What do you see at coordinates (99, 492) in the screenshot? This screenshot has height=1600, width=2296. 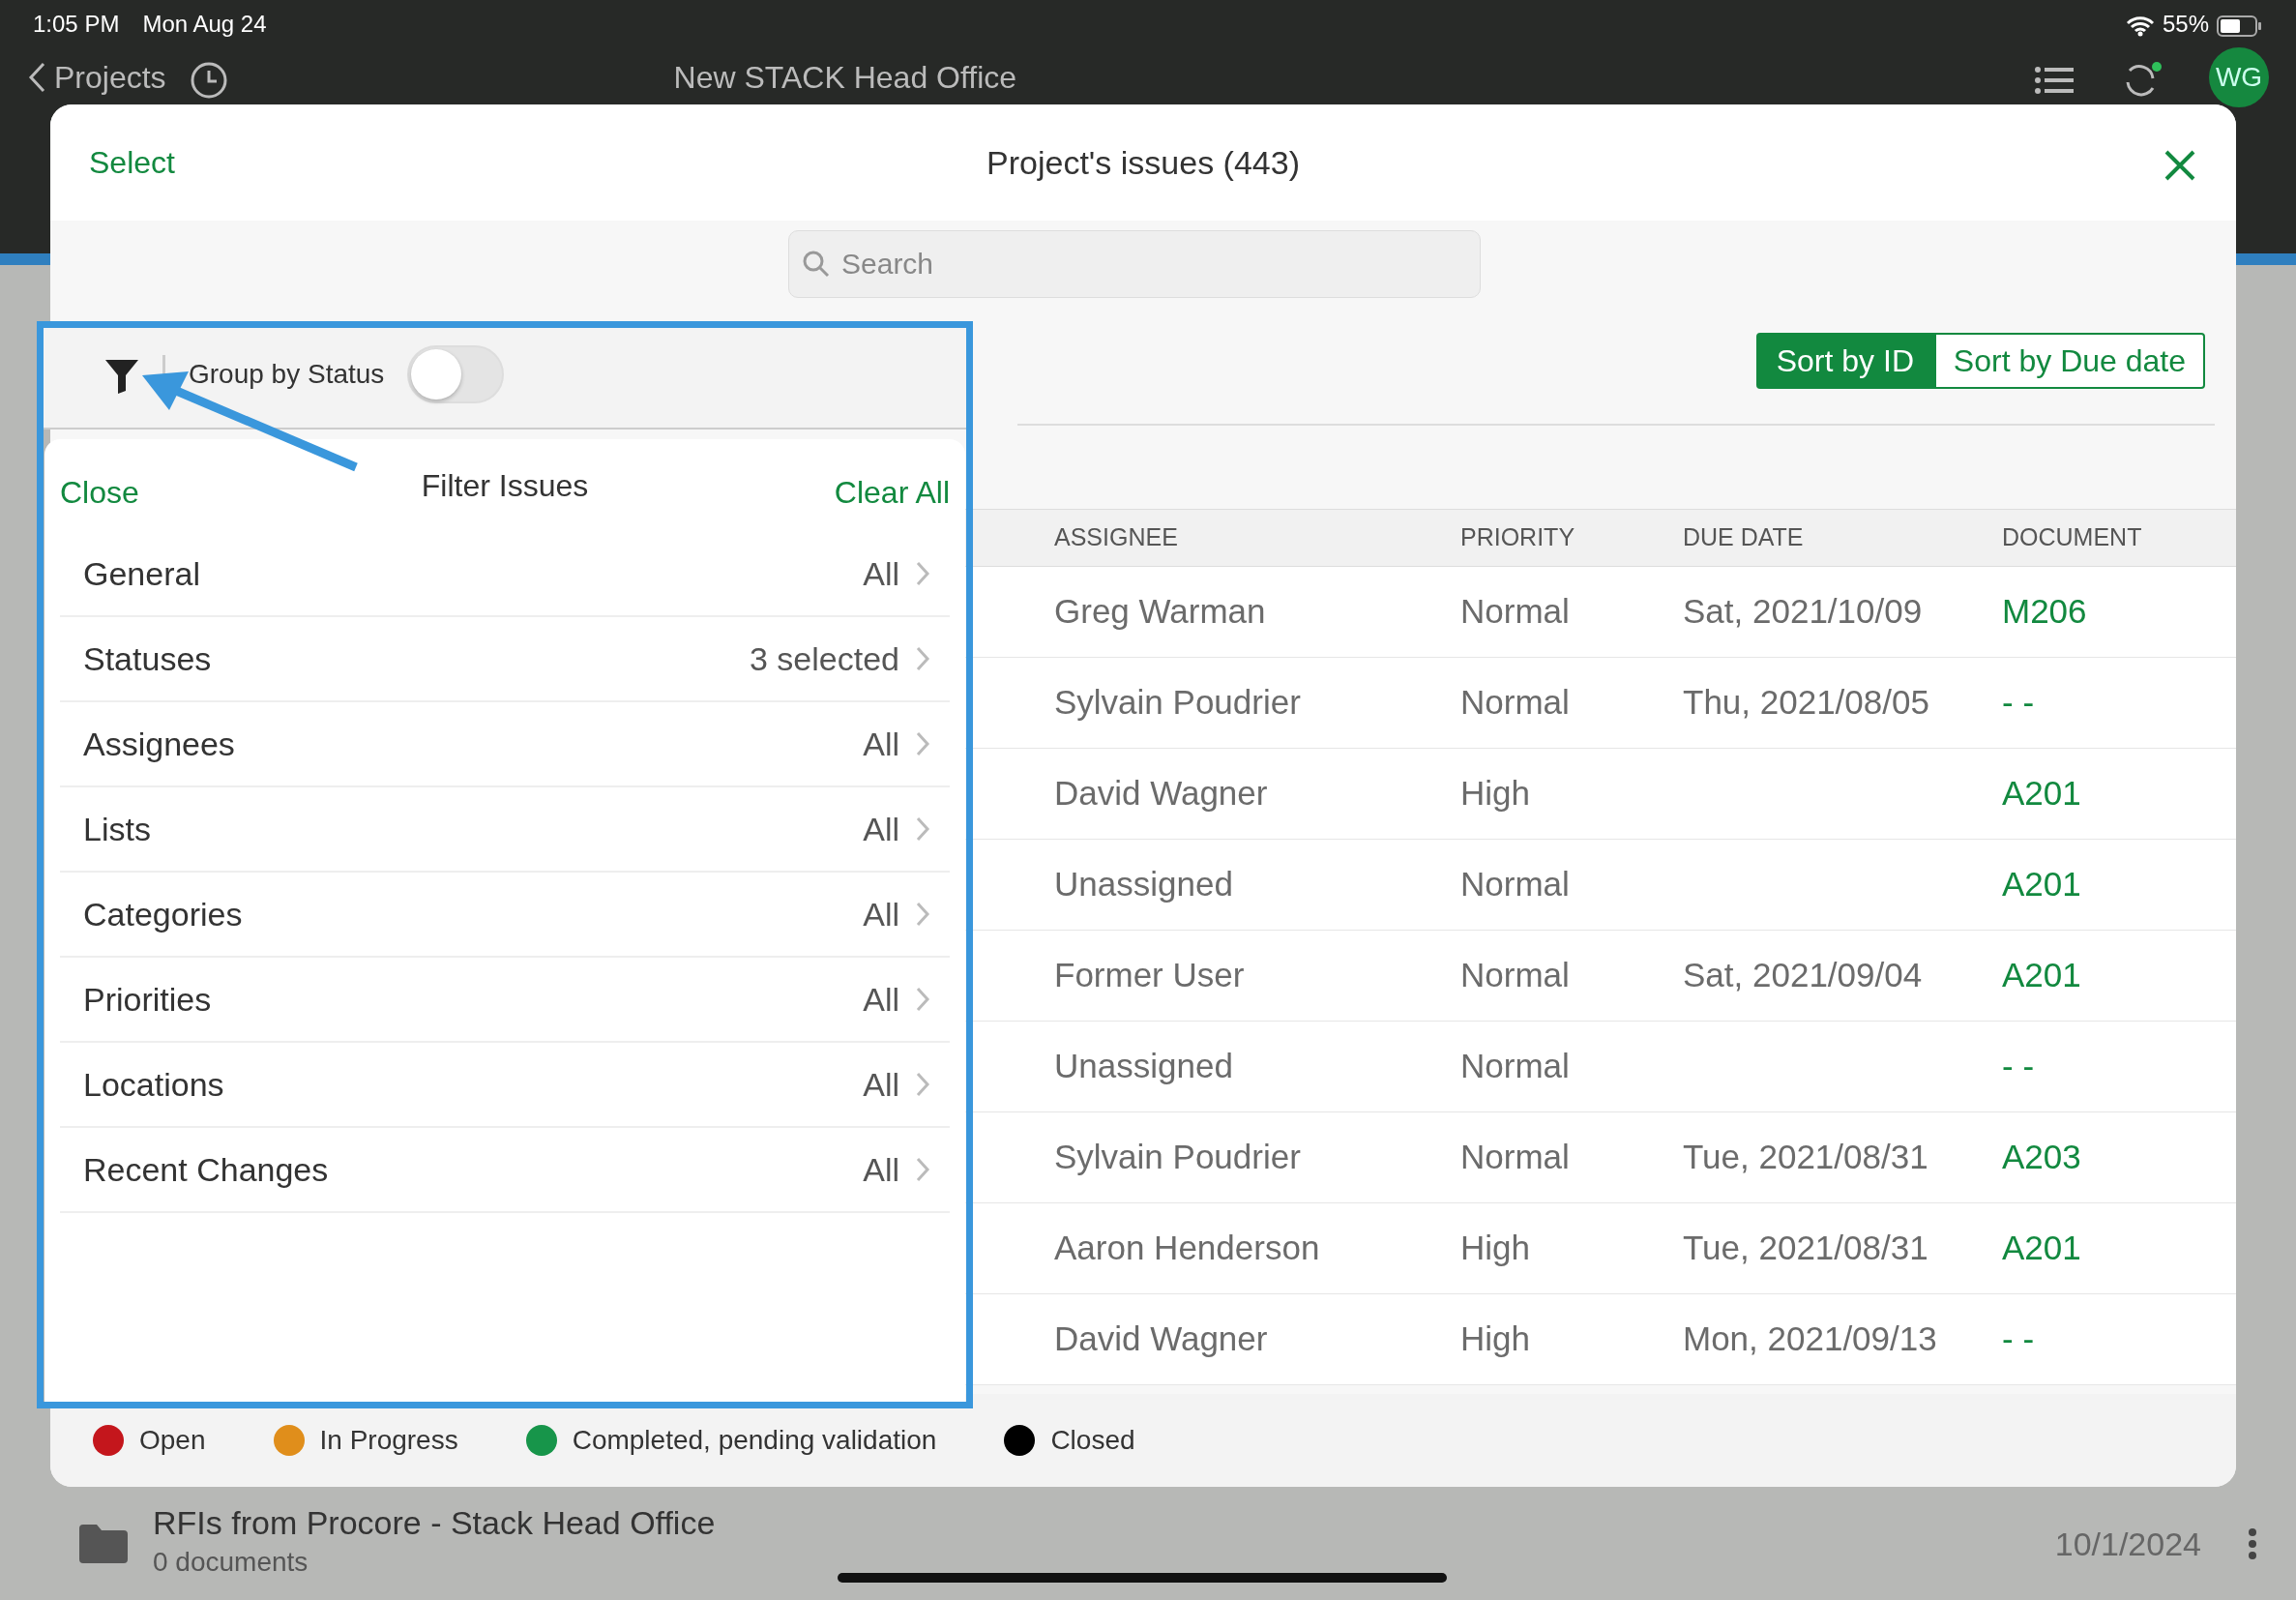 I see `close-link: Close` at bounding box center [99, 492].